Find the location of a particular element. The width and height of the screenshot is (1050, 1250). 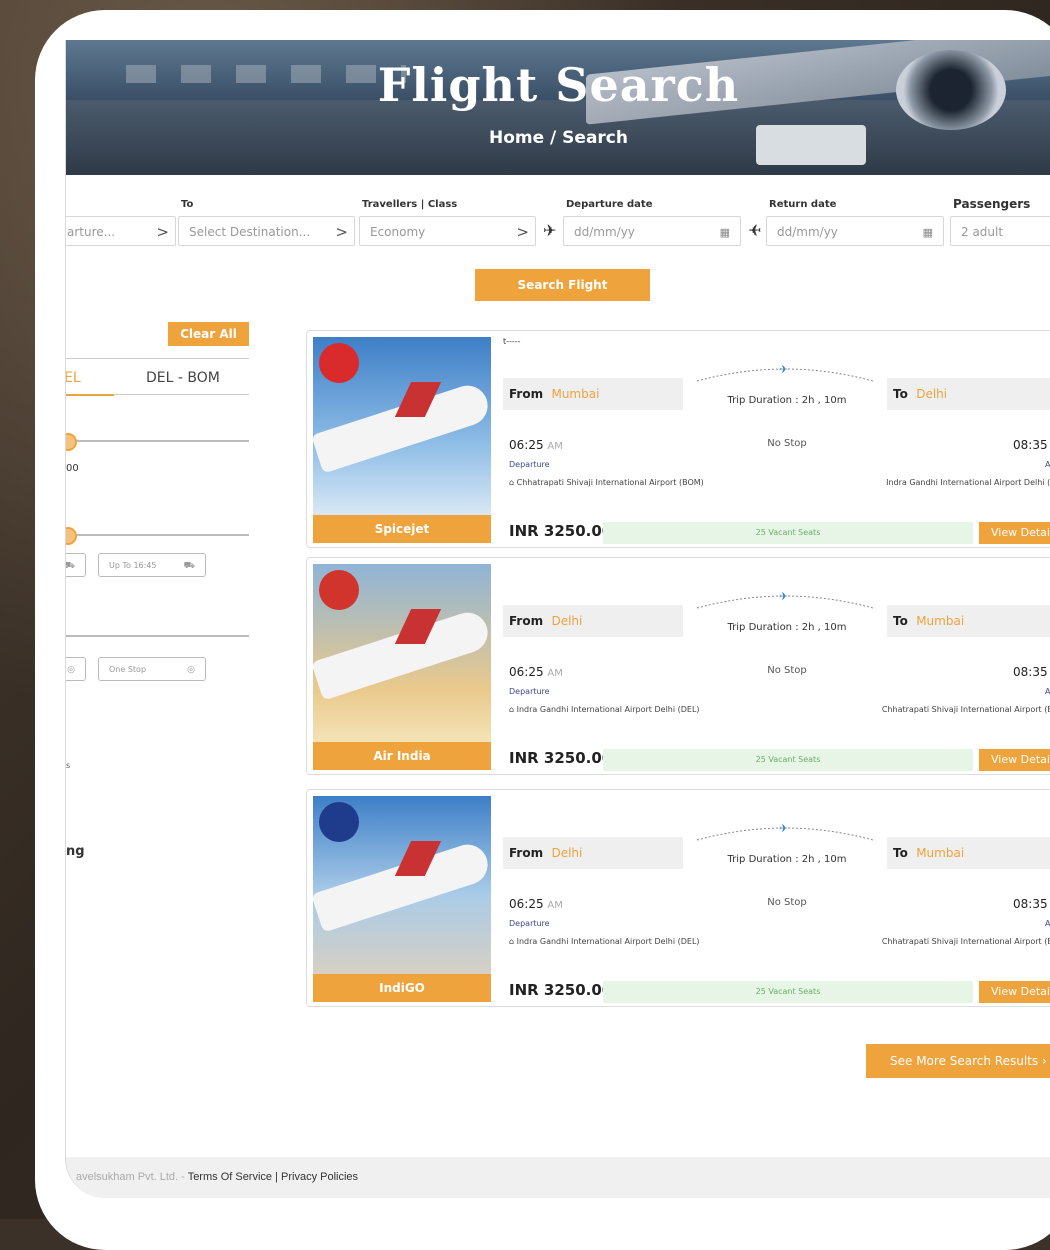

return-plane-icon: ✈ is located at coordinates (755, 230).